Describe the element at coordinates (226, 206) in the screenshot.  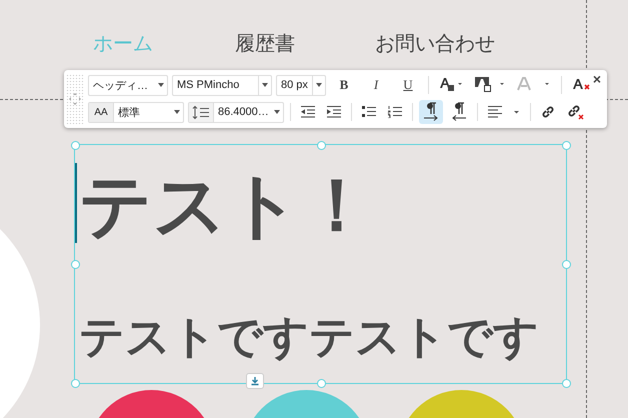
I see `heading-text: テスト！` at that location.